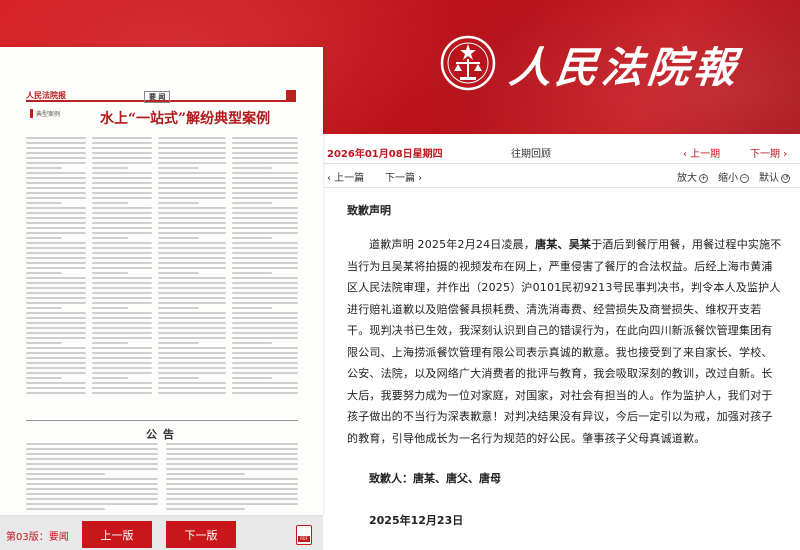  What do you see at coordinates (701, 152) in the screenshot?
I see `prev-issue-link: ‹ 上一期` at bounding box center [701, 152].